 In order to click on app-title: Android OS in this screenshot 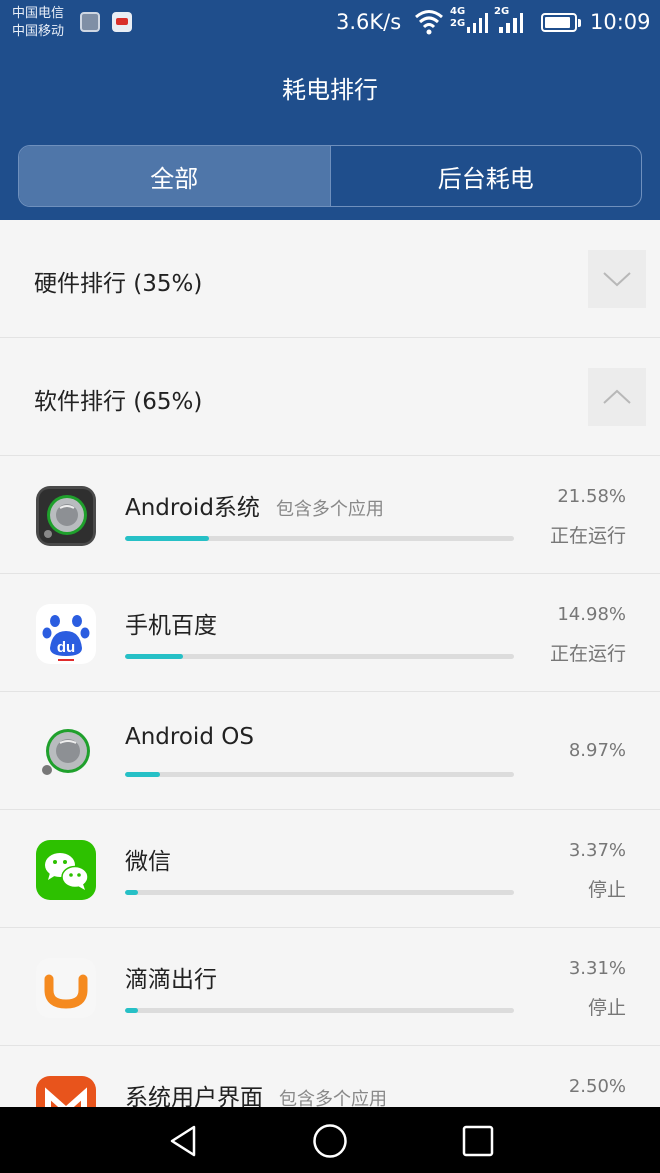, I will do `click(189, 737)`.